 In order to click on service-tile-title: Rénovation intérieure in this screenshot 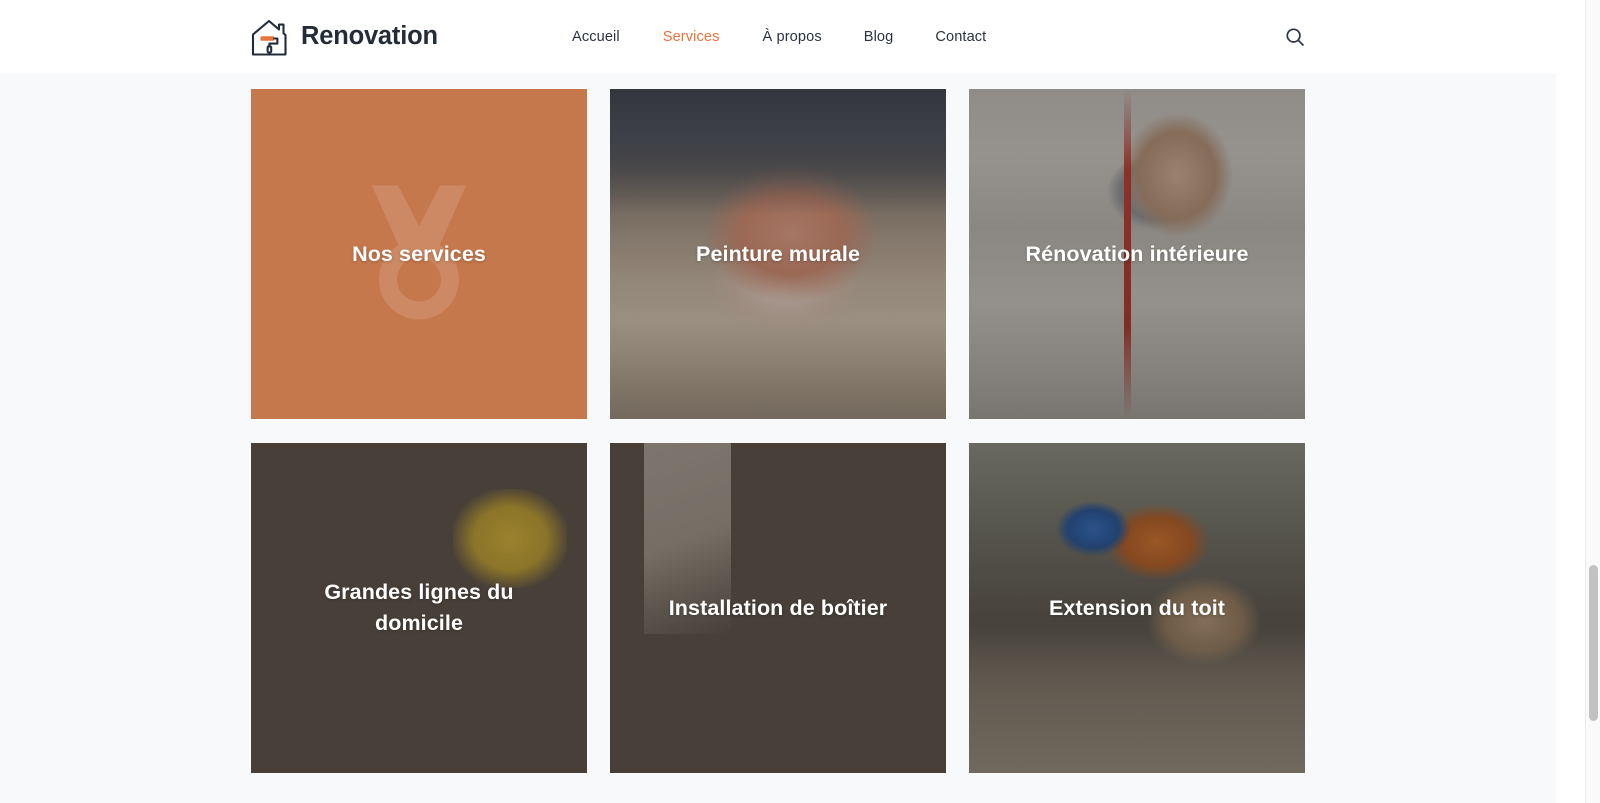, I will do `click(1137, 253)`.